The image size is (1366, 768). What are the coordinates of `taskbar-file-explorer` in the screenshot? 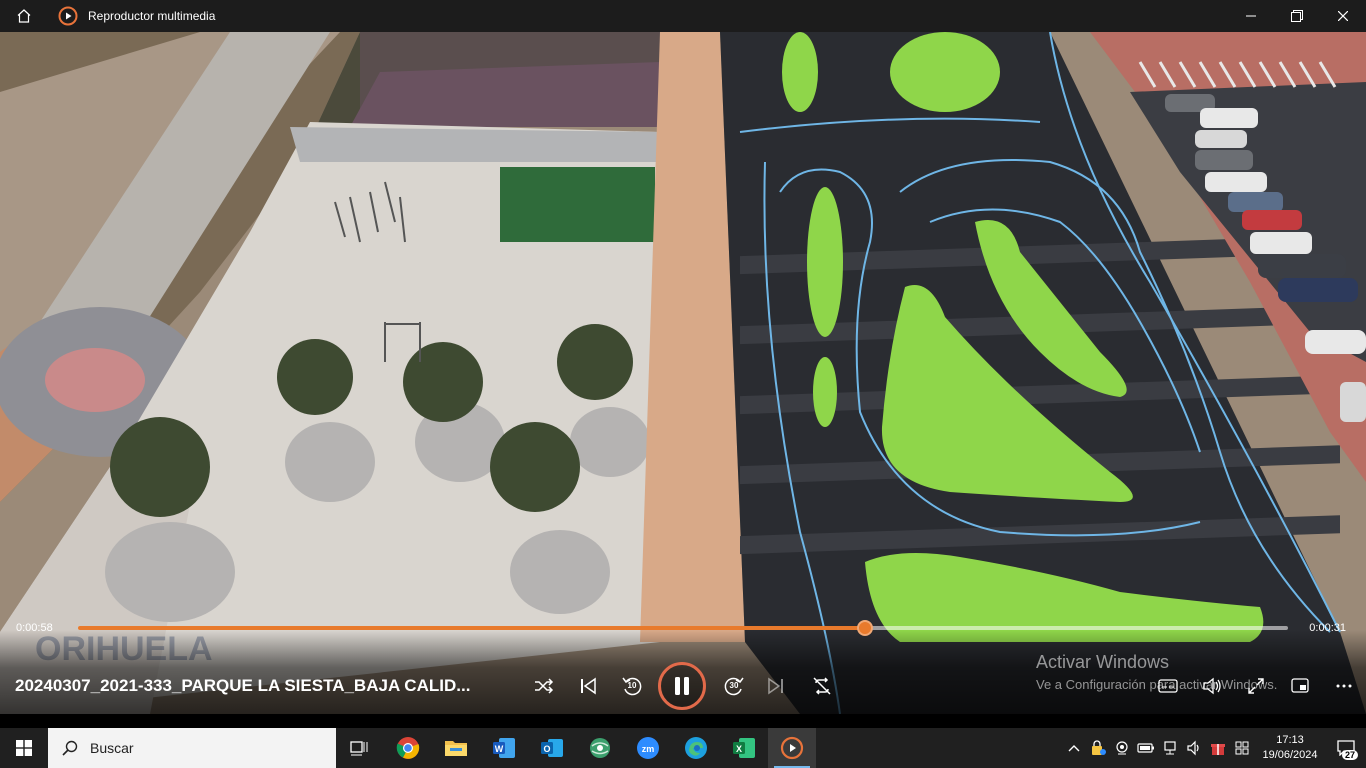 It's located at (456, 748).